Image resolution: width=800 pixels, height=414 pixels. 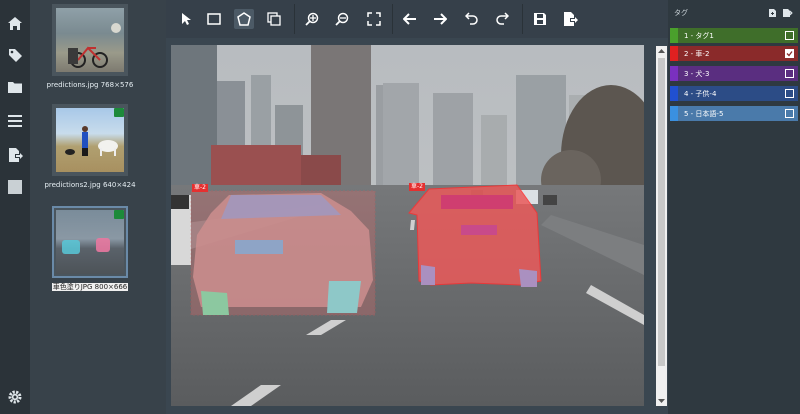 I want to click on tag-row: 5 - 日本語-5, so click(x=734, y=113).